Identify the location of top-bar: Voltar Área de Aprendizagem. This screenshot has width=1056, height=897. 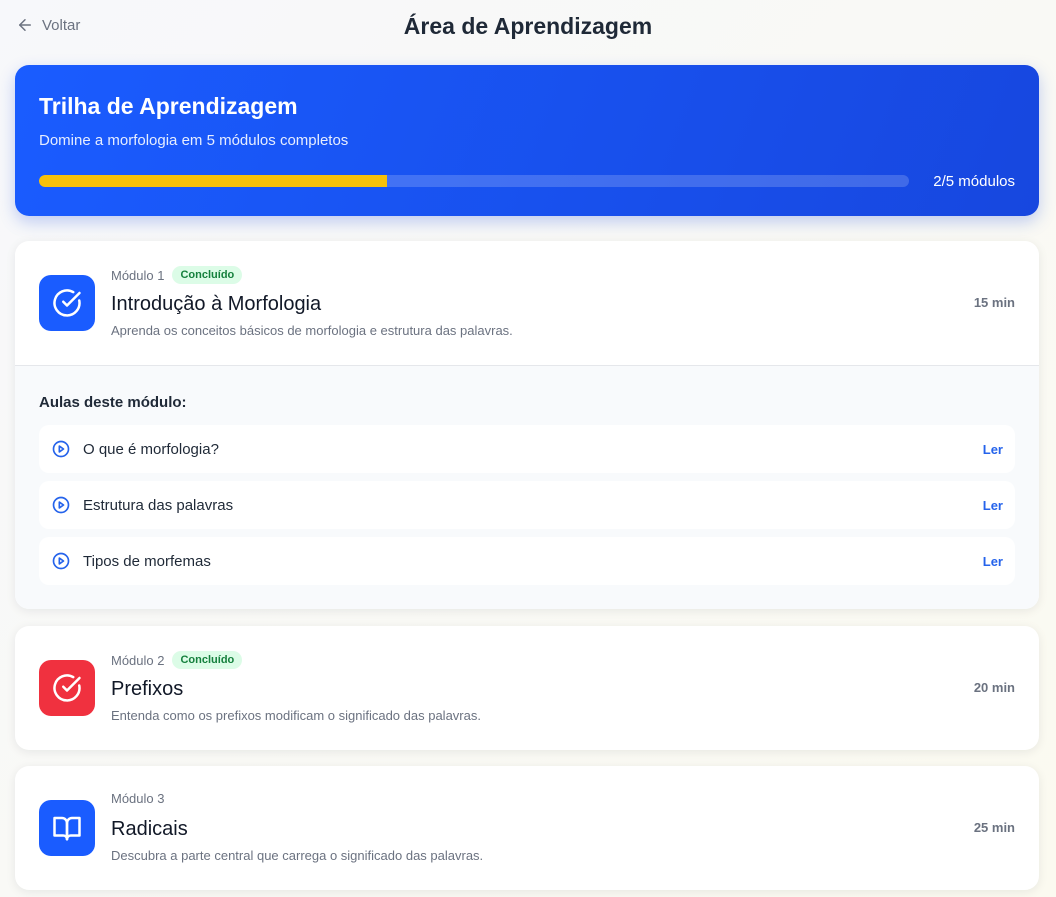
(528, 26).